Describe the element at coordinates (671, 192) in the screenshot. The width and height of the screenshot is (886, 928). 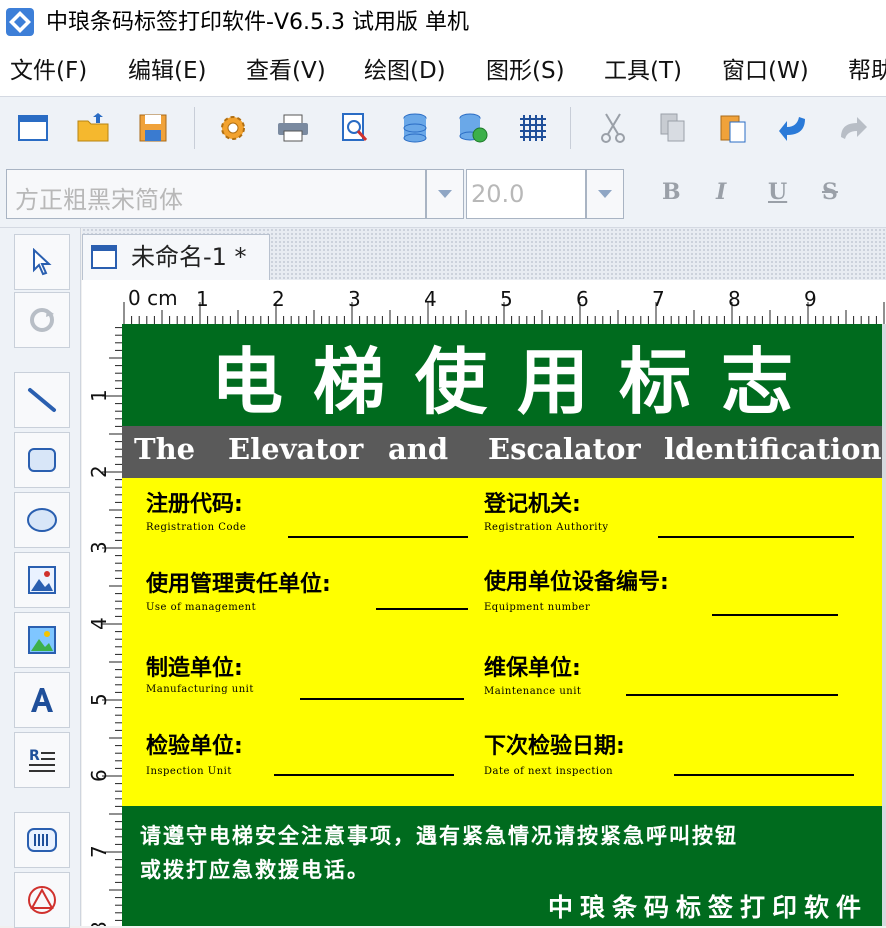
I see `bold-button: B` at that location.